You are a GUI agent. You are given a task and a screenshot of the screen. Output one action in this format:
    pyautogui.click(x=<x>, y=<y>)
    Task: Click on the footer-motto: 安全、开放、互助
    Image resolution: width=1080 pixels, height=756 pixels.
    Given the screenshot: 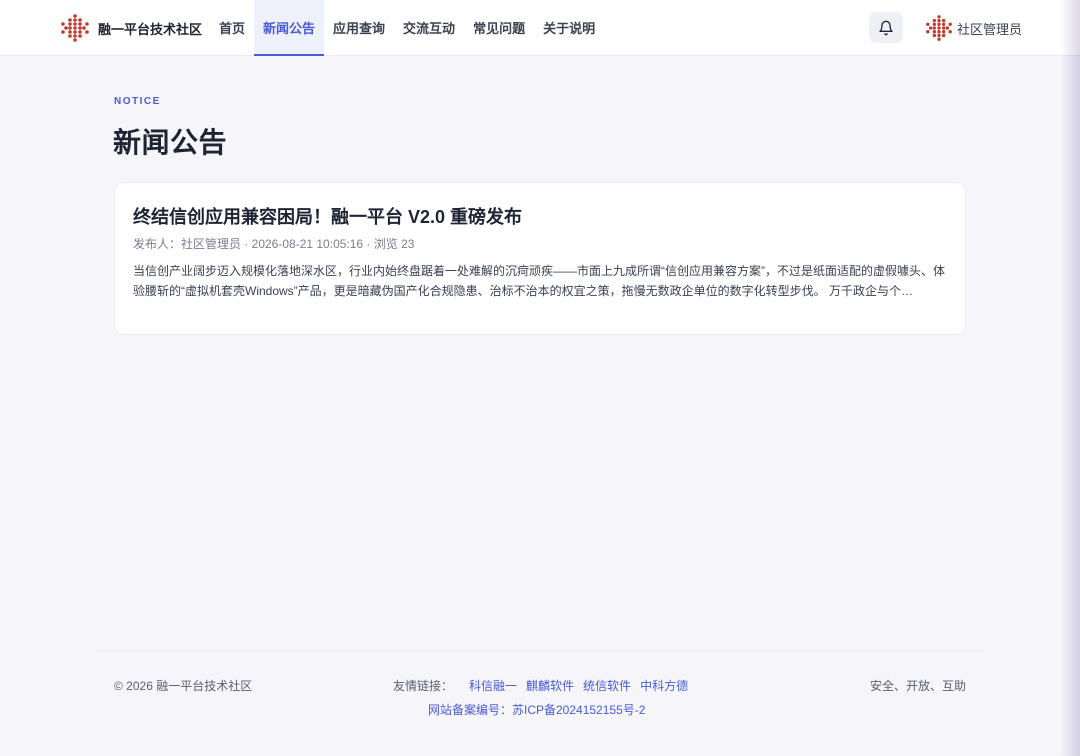 What is the action you would take?
    pyautogui.click(x=917, y=686)
    